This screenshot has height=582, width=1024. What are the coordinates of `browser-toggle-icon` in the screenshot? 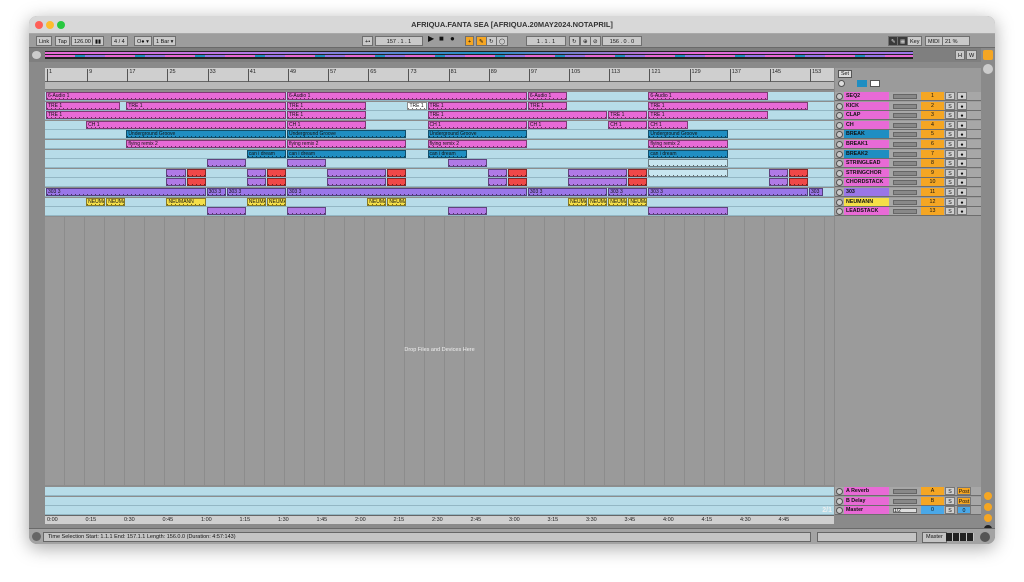 It's located at (988, 69).